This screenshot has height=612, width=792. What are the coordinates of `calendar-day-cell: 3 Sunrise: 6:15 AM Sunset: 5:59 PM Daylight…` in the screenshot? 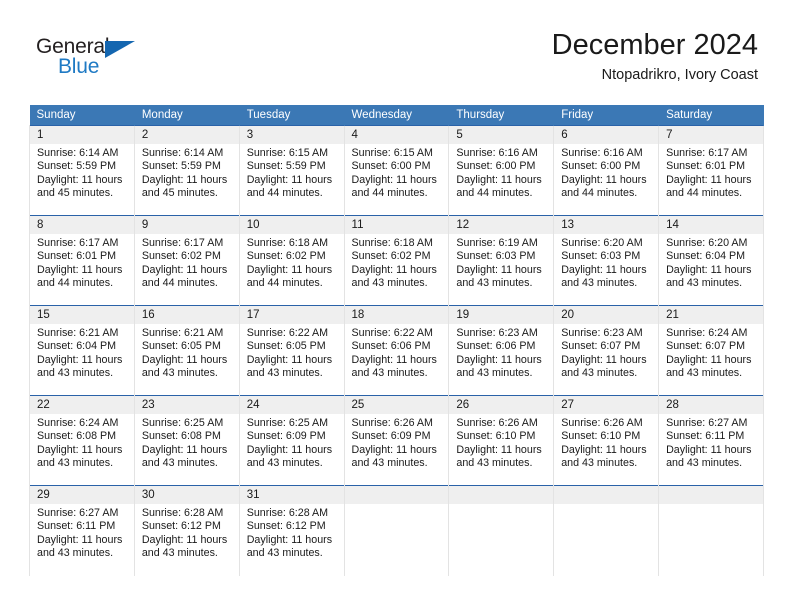 It's located at (291, 170).